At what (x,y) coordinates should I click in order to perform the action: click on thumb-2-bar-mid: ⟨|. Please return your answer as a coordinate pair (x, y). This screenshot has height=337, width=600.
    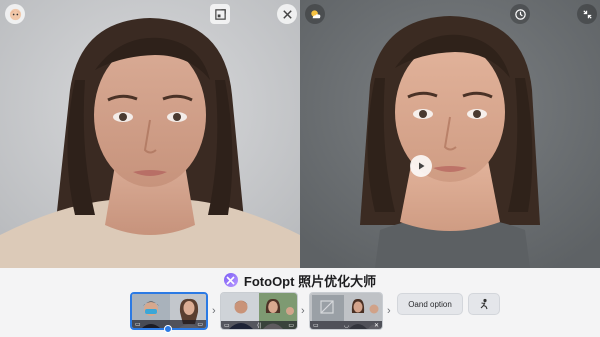
    Looking at the image, I should click on (259, 325).